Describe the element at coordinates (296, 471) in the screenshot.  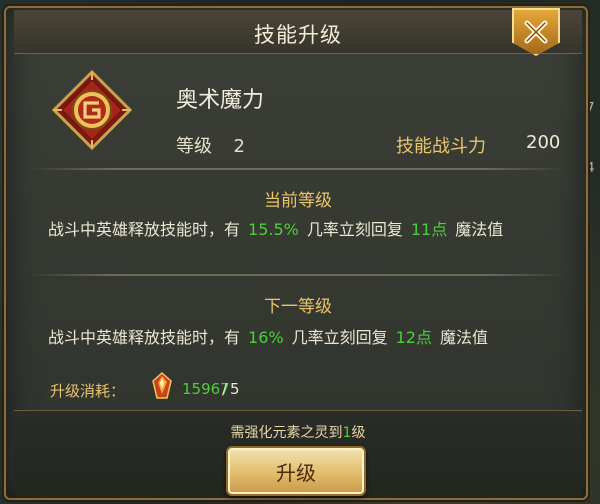
I see `upgrade-button: 升级` at that location.